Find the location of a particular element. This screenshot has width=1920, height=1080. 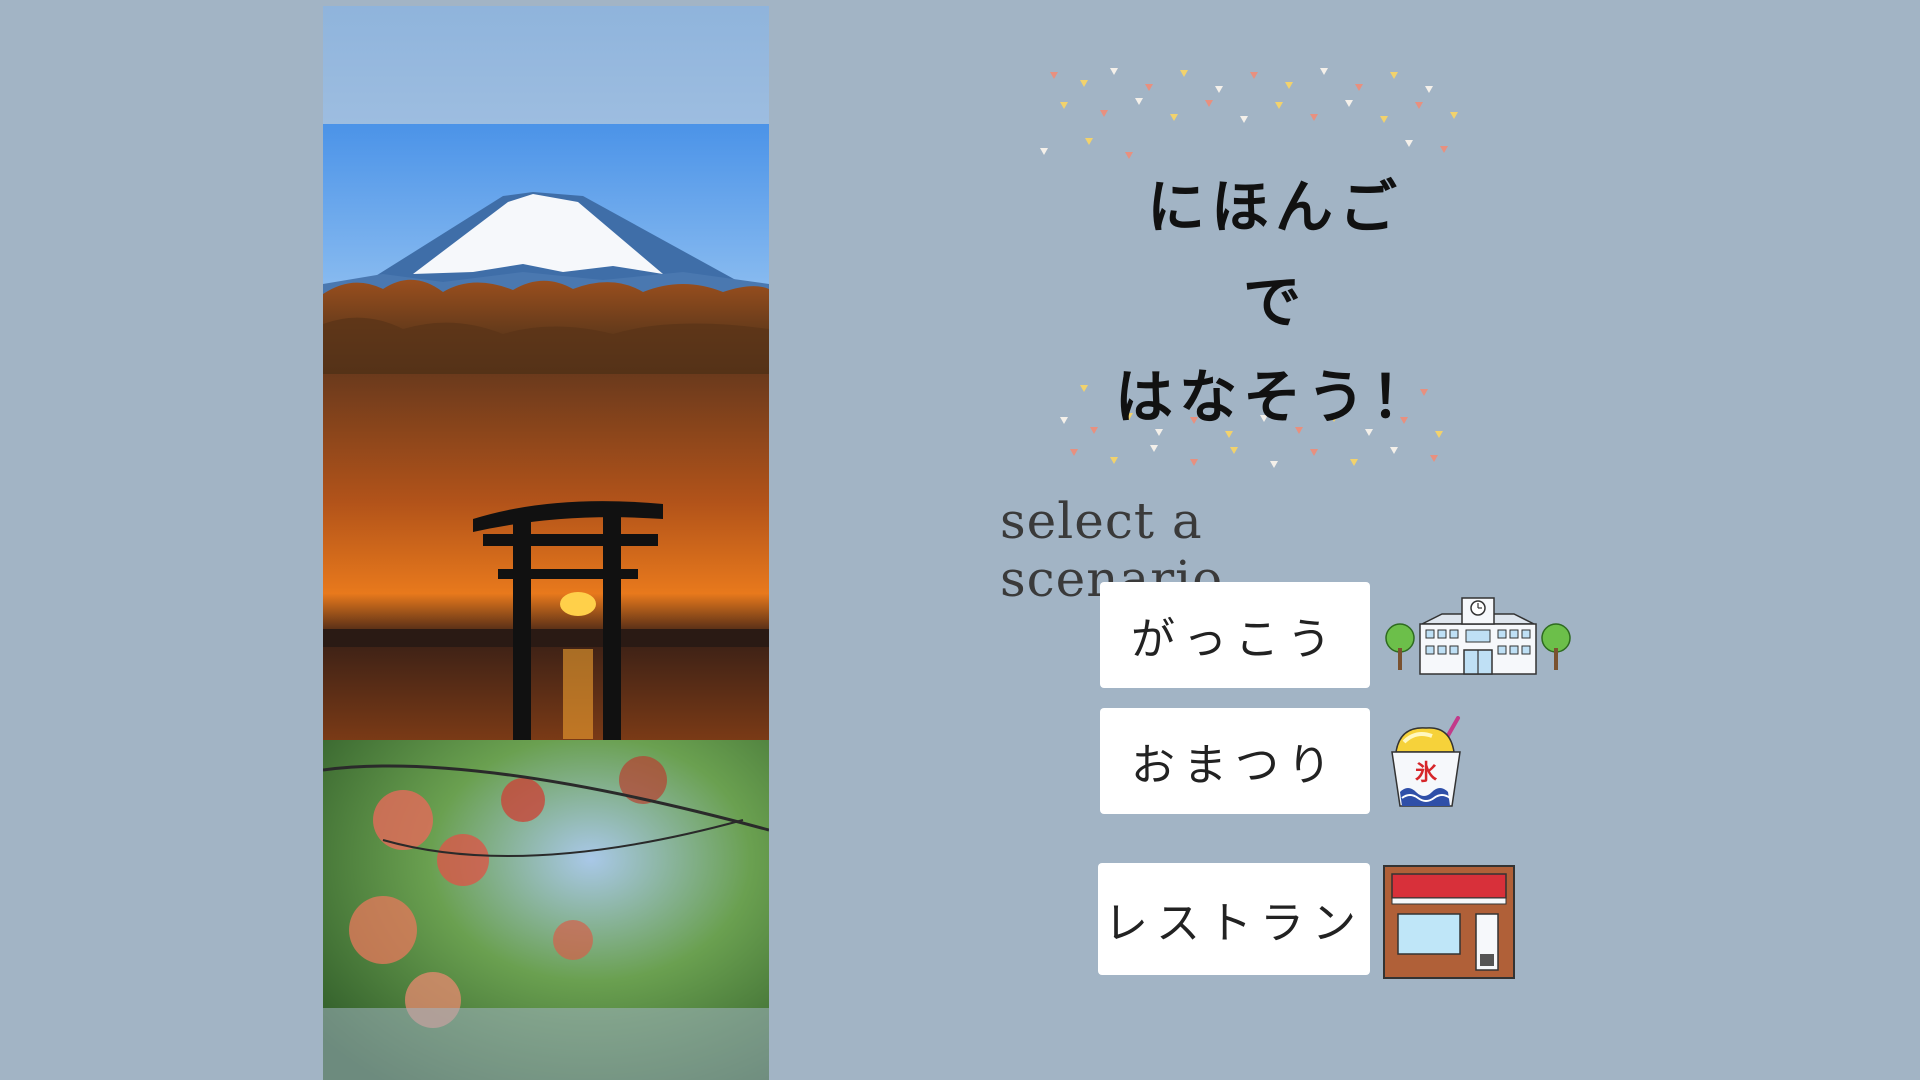

torii-sunset-photo is located at coordinates (546, 557).